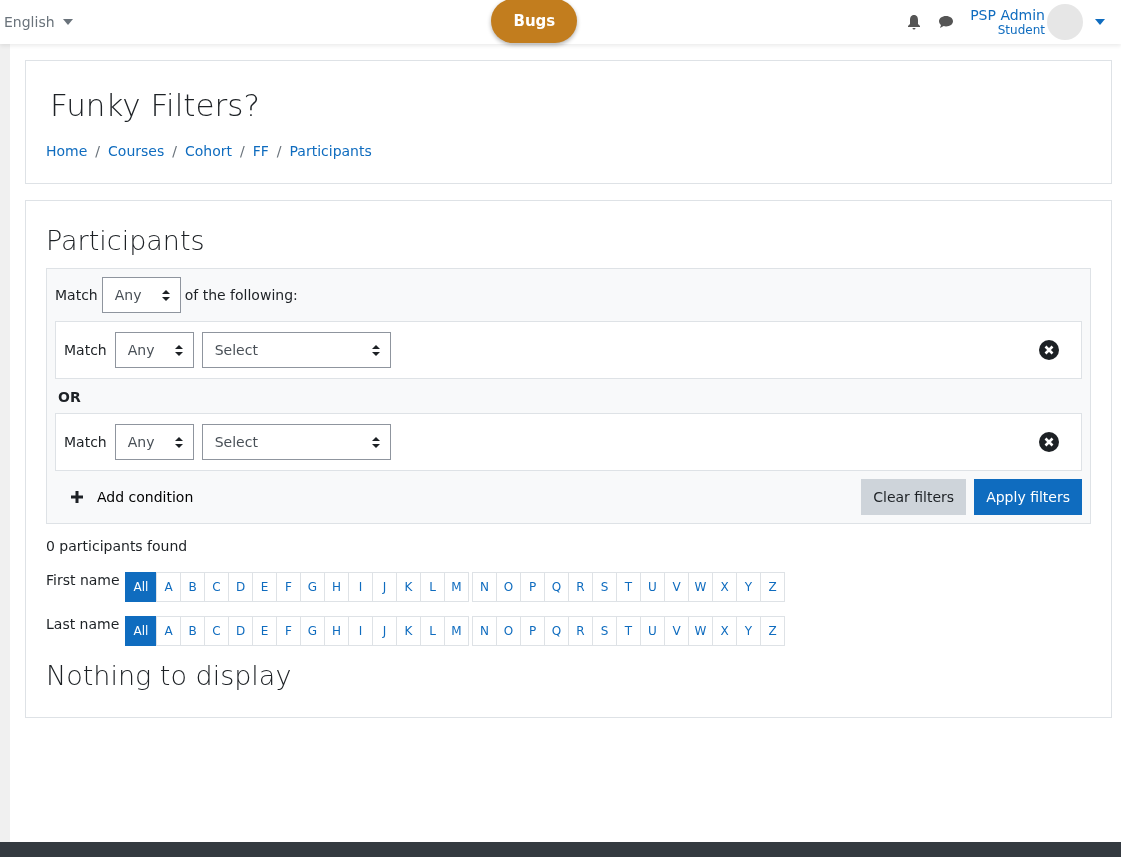  What do you see at coordinates (126, 240) in the screenshot?
I see `section-heading: Participants` at bounding box center [126, 240].